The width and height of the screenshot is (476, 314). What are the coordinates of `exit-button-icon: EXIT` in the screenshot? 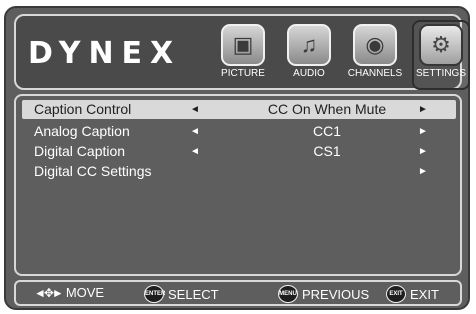 It's located at (396, 294).